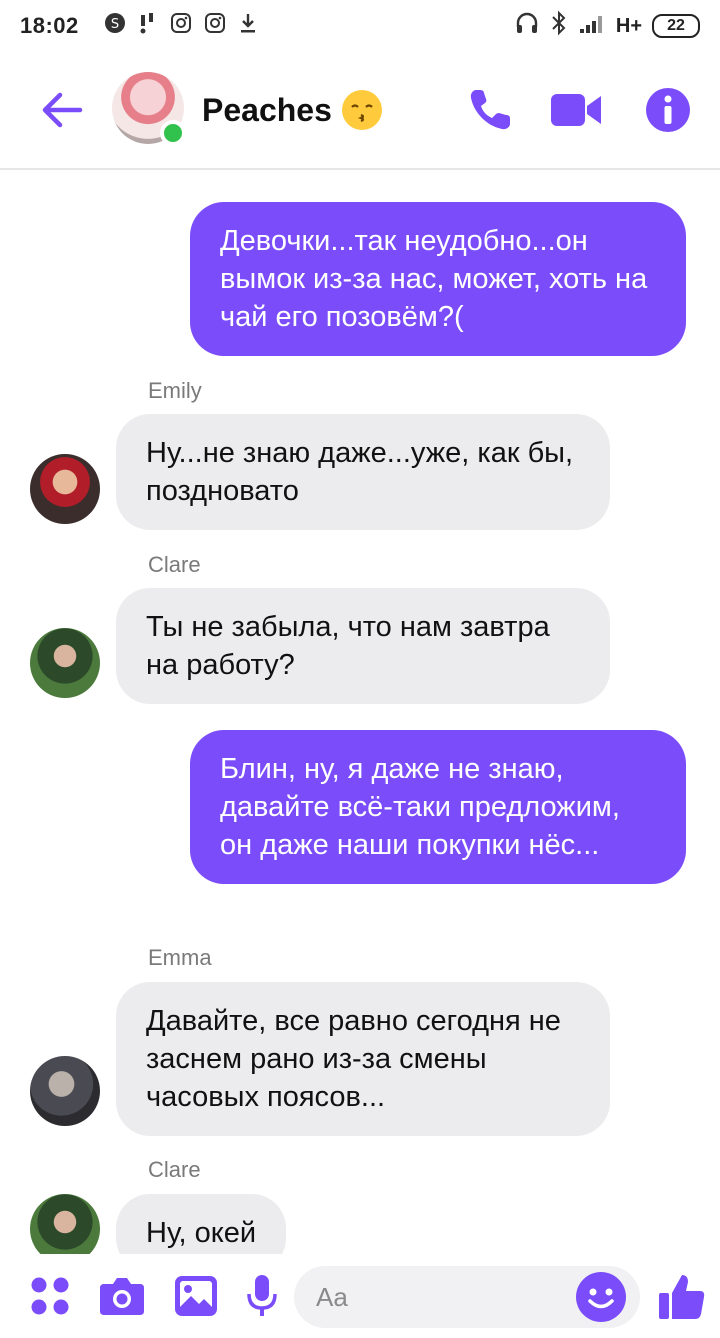 The width and height of the screenshot is (720, 1338). I want to click on headphones-icon, so click(527, 26).